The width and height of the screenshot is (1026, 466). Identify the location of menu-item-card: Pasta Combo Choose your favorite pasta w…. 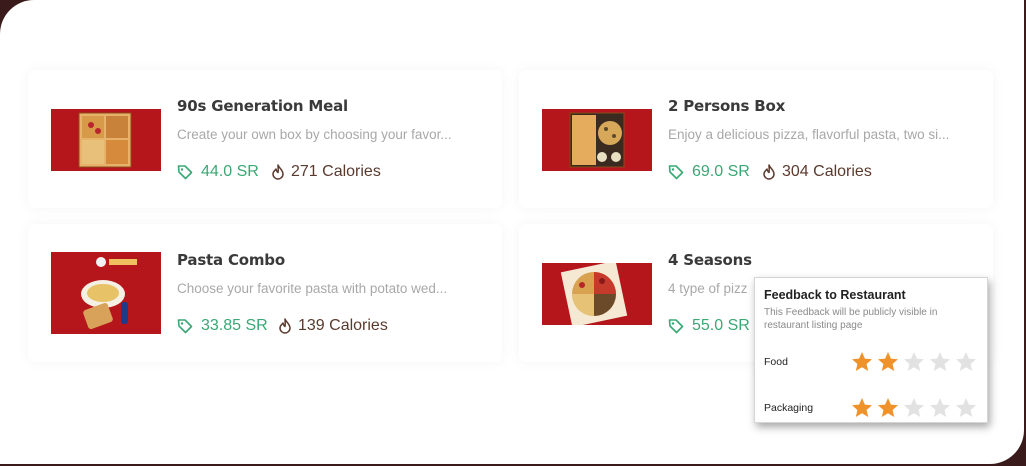
(265, 293).